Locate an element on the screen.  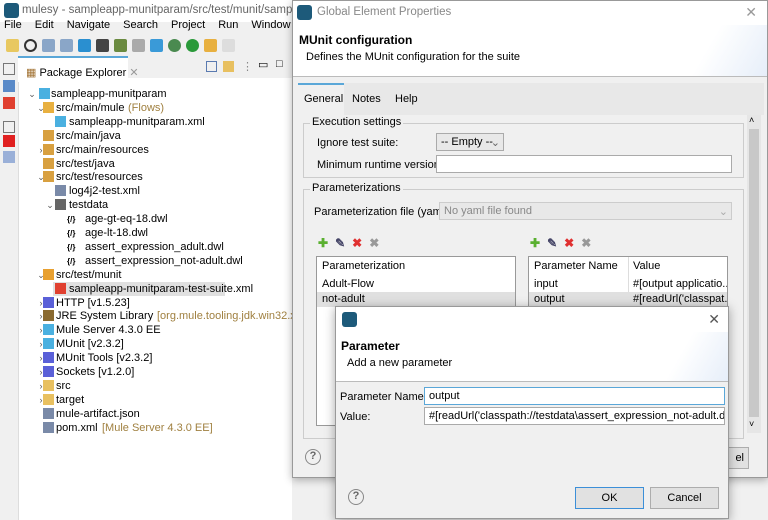
outline-icon is located at coordinates (9, 86).